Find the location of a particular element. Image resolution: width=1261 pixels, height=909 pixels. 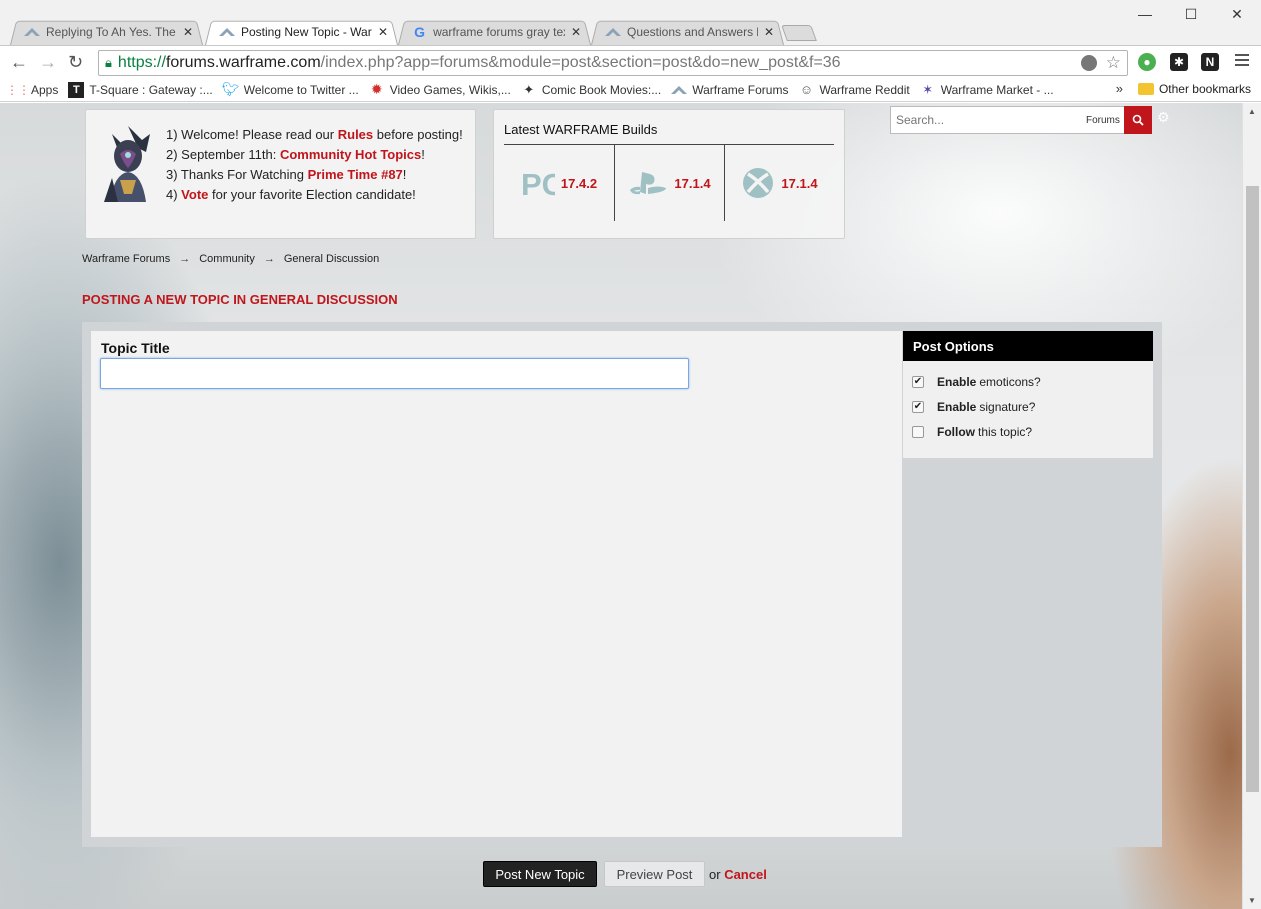

build-xbox: 17.1.4 is located at coordinates (779, 183).